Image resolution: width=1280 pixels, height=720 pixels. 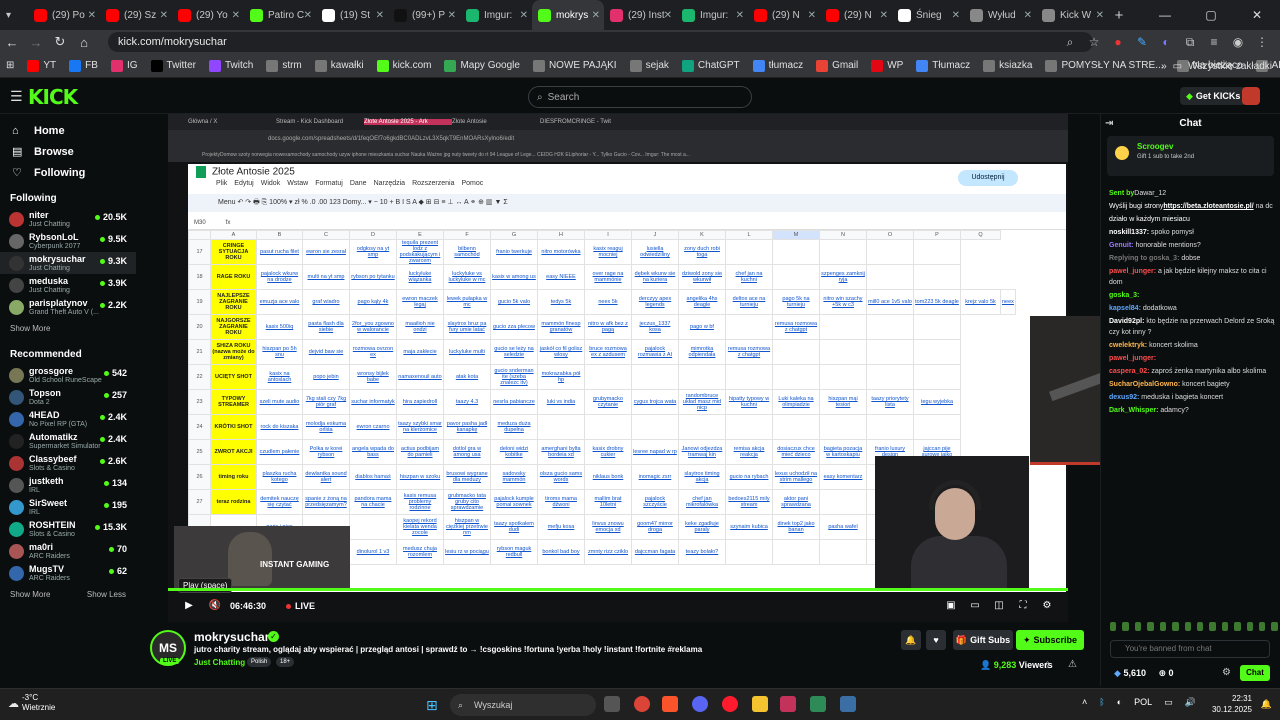 I want to click on taskbar-search: ⌕ Wyszukaj, so click(x=523, y=705).